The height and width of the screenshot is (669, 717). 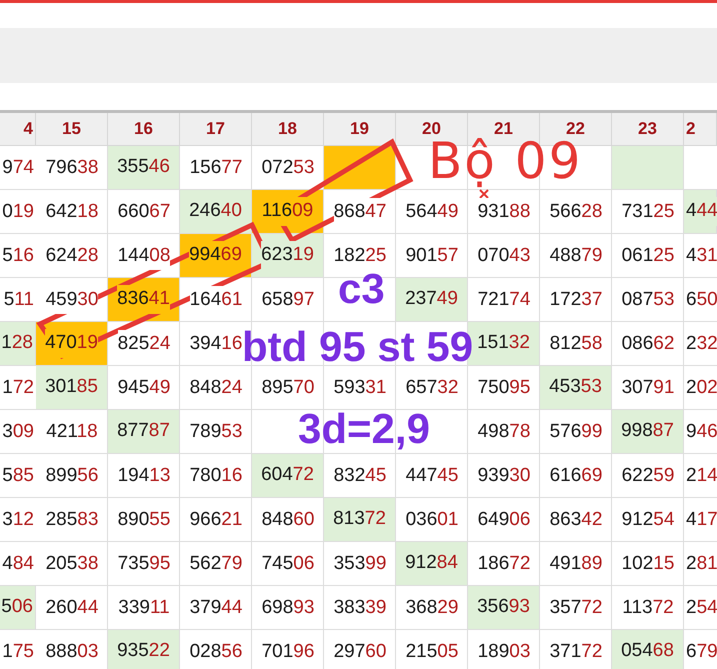 I want to click on table-cell: 56279, so click(x=216, y=564).